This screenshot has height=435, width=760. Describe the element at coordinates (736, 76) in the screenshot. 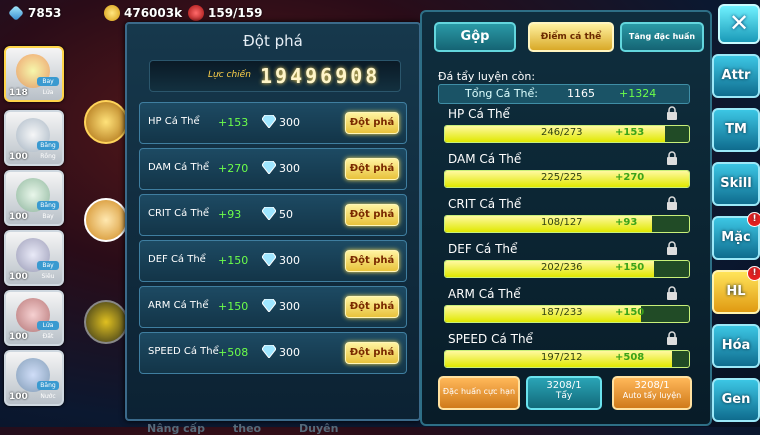

I see `nav-attr-button: Attr` at that location.